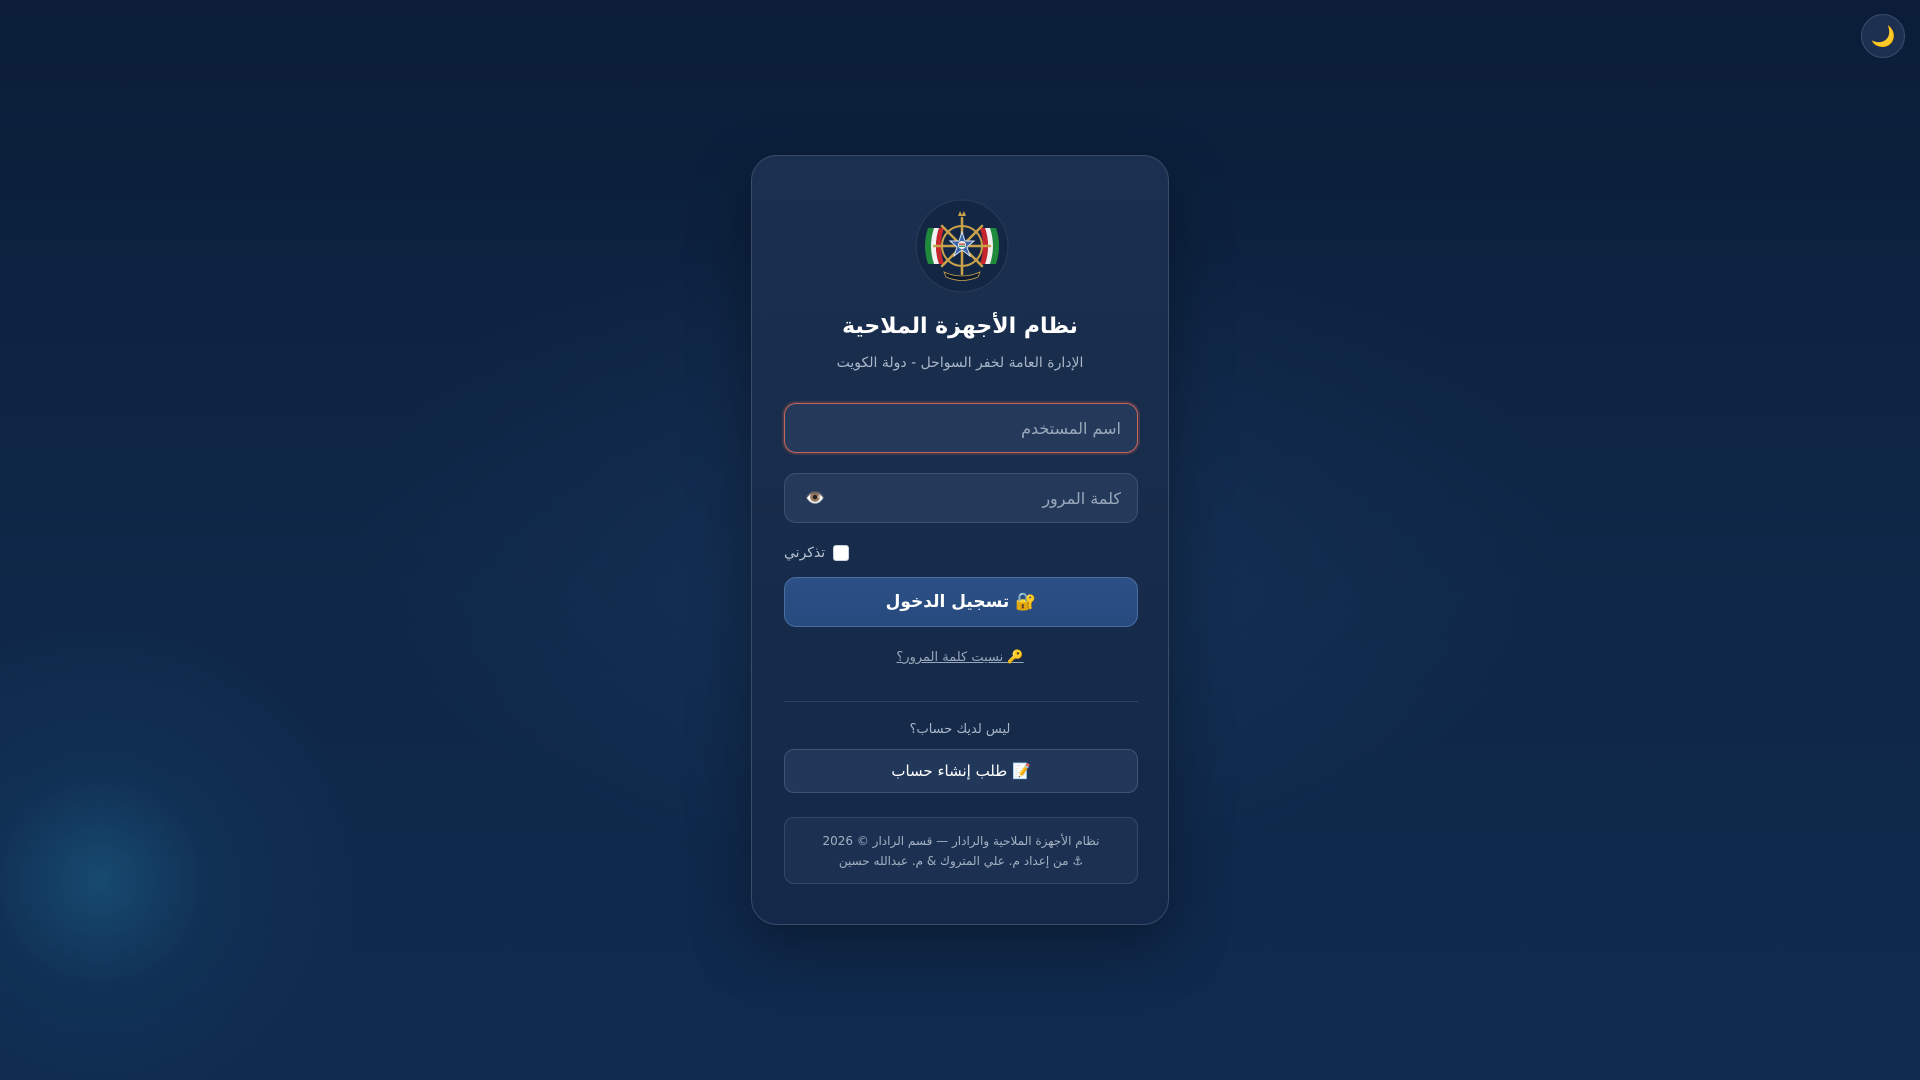 Image resolution: width=1920 pixels, height=1080 pixels. Describe the element at coordinates (962, 246) in the screenshot. I see `coast-guard-emblem` at that location.